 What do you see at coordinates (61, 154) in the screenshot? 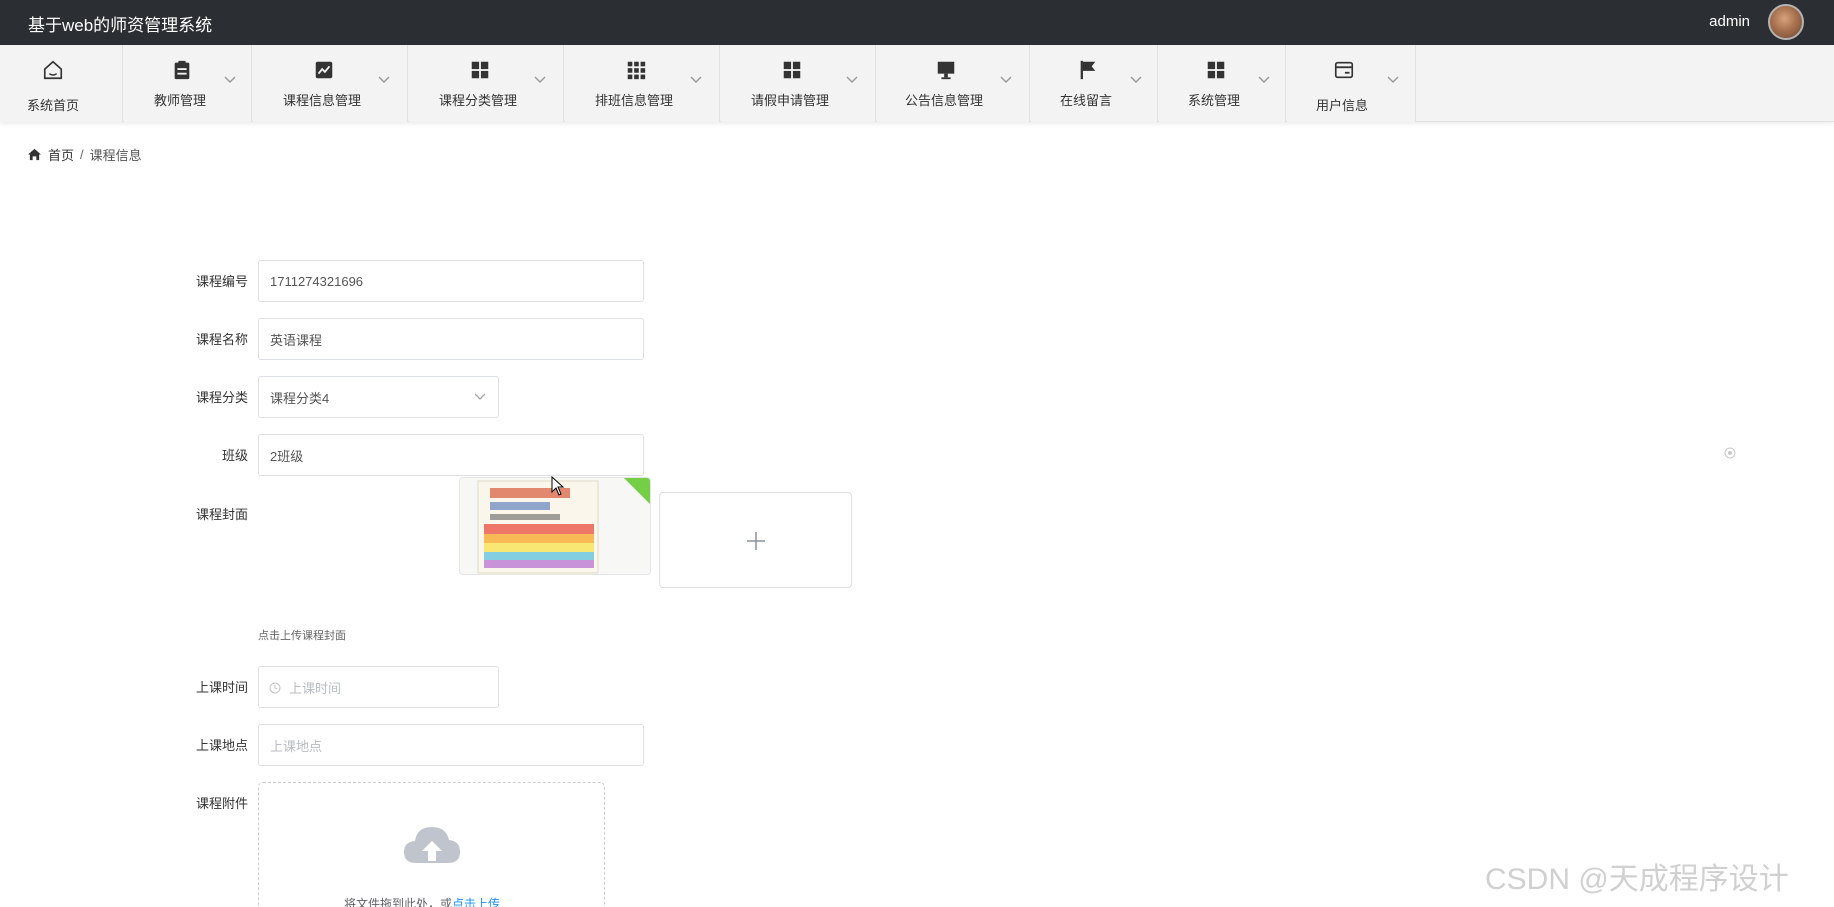
I see `breadcrumb-home: 首页` at bounding box center [61, 154].